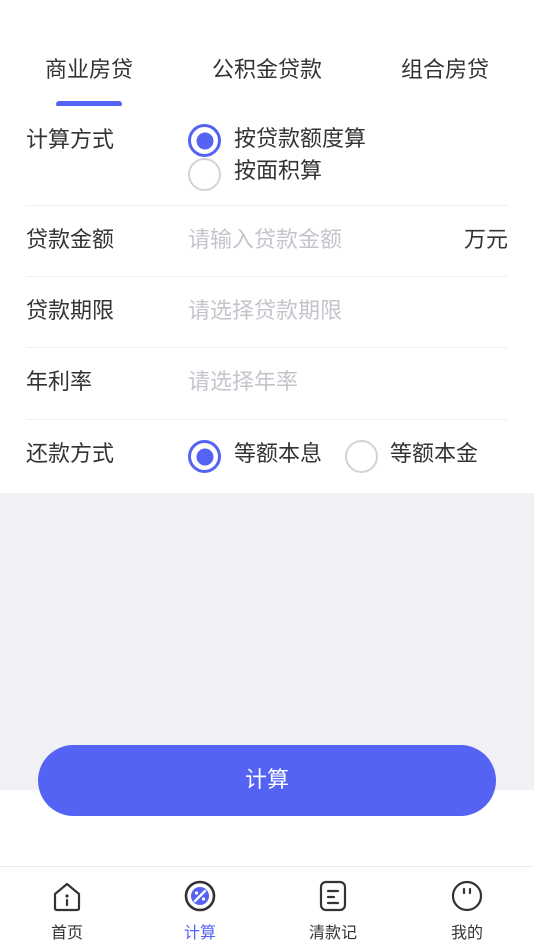 Image resolution: width=534 pixels, height=950 pixels. I want to click on loan-amount-row: 贷款金额 请输入贷款金额 万元, so click(267, 241).